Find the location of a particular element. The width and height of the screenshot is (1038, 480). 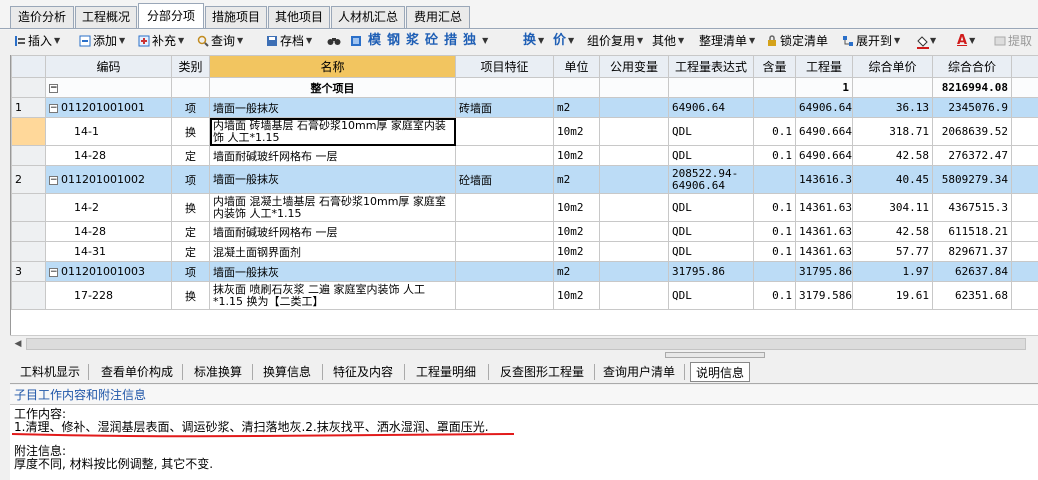

cell-name: 内墙面 混凝土墙基层 石膏砂浆10mm厚 家庭室内装饰 人工*1.15 is located at coordinates (332, 207).